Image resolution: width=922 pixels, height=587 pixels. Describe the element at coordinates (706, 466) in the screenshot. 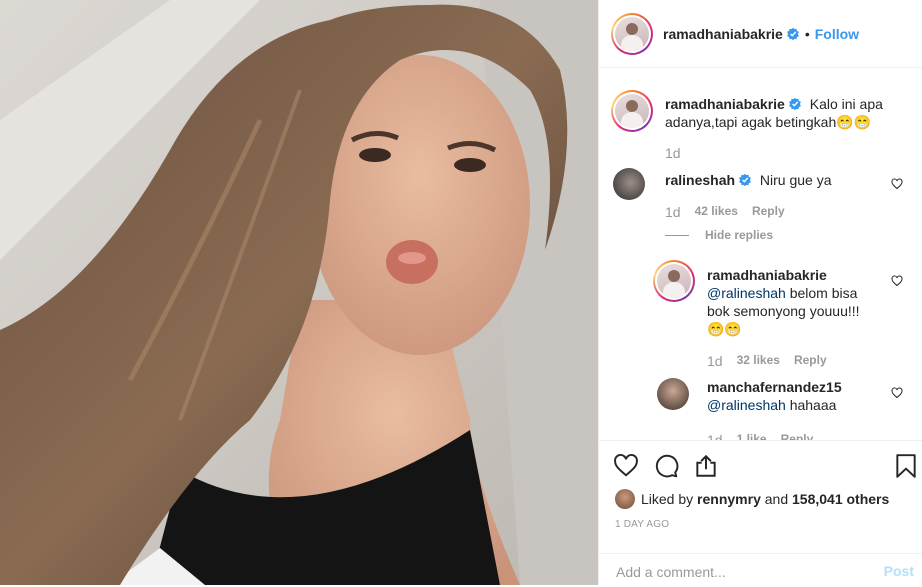

I see `share-icon` at that location.